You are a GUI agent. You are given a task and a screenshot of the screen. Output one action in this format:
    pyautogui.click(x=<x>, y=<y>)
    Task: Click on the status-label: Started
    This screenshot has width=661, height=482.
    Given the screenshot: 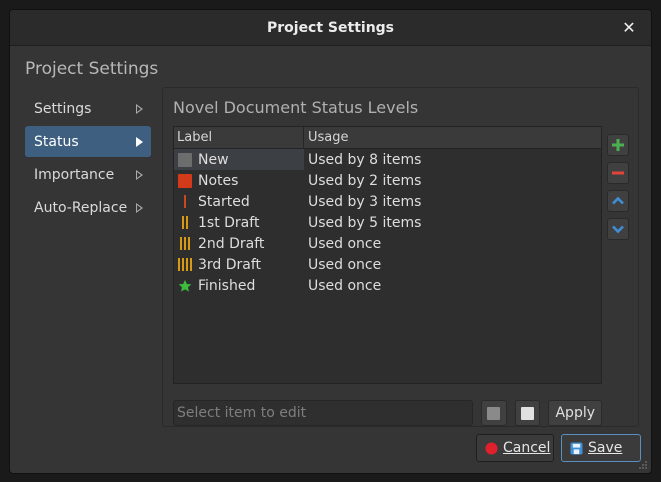 What is the action you would take?
    pyautogui.click(x=224, y=201)
    